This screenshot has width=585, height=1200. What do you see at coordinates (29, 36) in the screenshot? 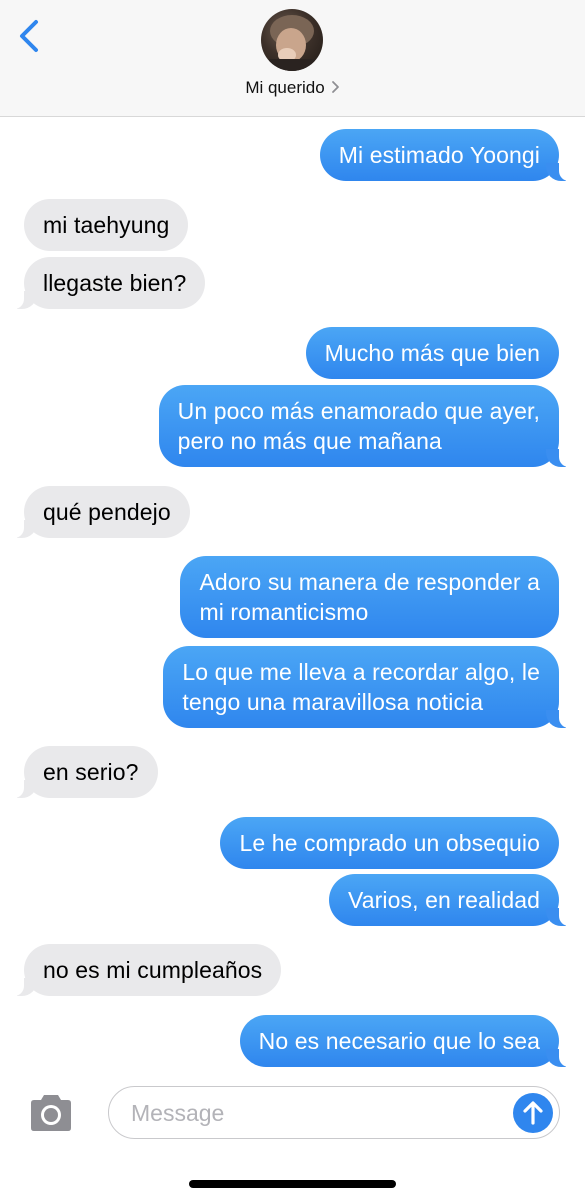
I see `chevron-left-icon` at bounding box center [29, 36].